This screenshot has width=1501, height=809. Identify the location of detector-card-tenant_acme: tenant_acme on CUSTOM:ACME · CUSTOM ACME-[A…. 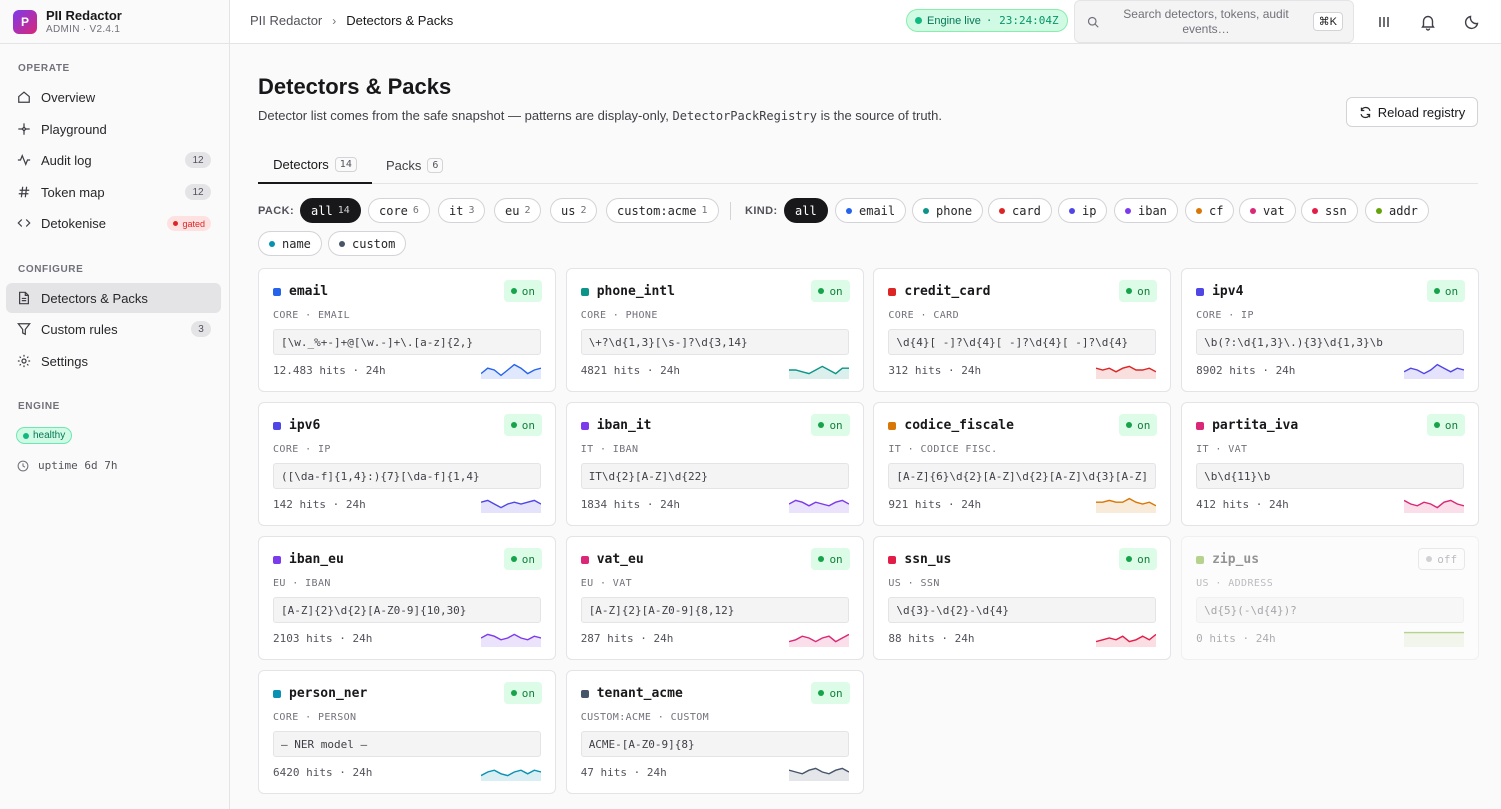
(714, 732).